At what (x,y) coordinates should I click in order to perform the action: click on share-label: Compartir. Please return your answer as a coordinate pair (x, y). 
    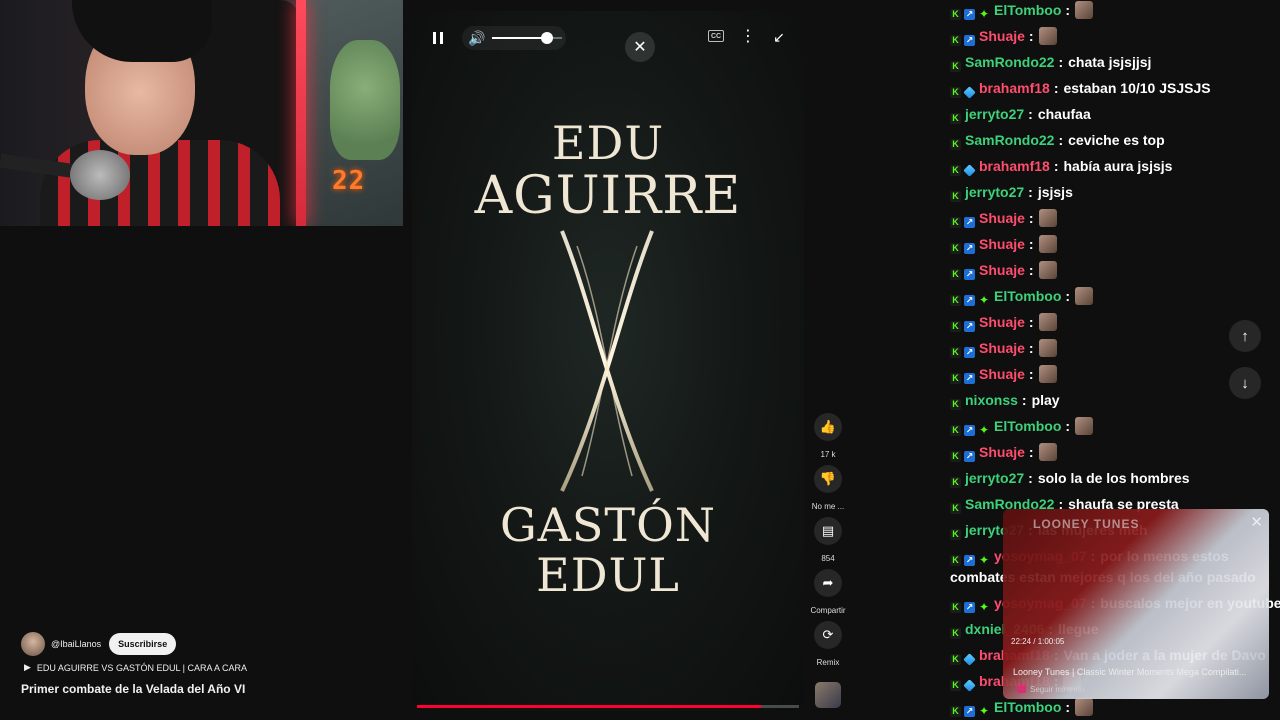
    Looking at the image, I should click on (828, 610).